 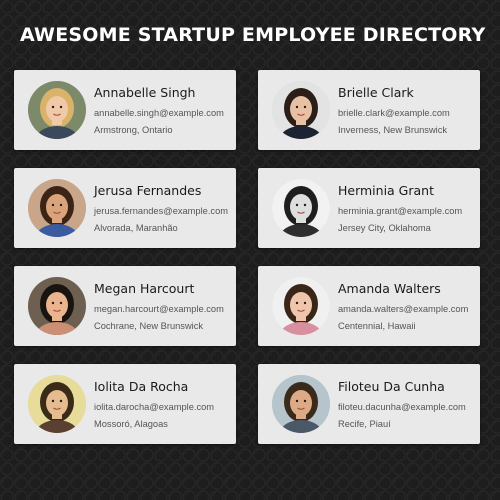 I want to click on employee-email: megan.harcourt@example.com, so click(x=159, y=309).